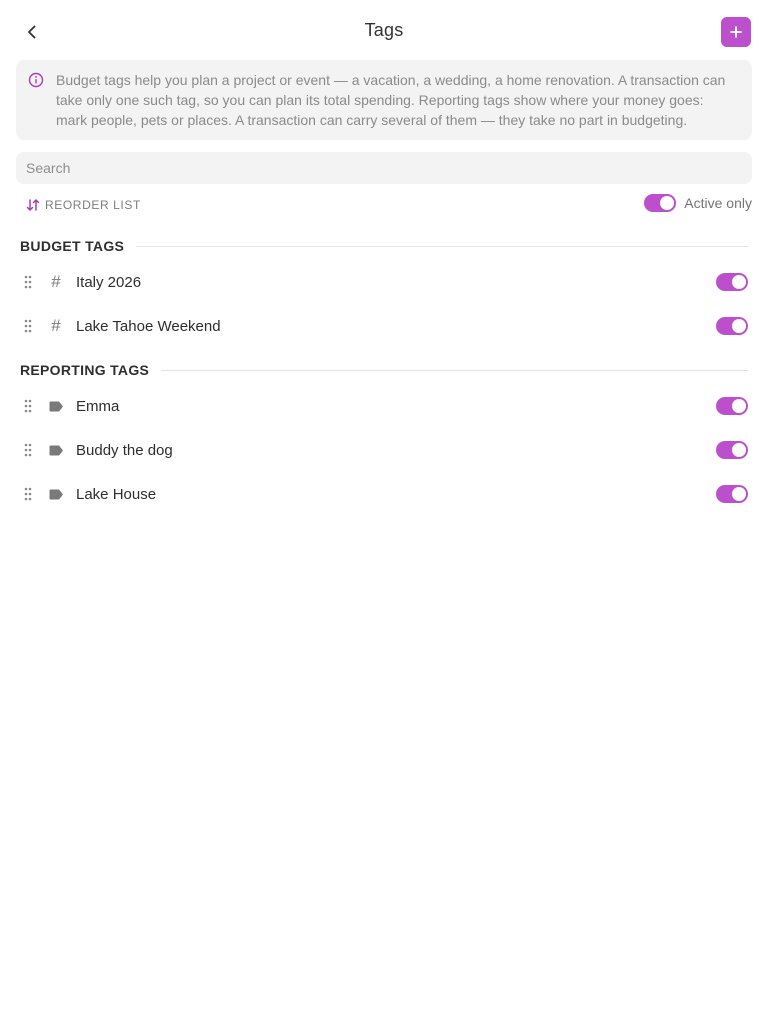  I want to click on sort-arrows-icon, so click(33, 205).